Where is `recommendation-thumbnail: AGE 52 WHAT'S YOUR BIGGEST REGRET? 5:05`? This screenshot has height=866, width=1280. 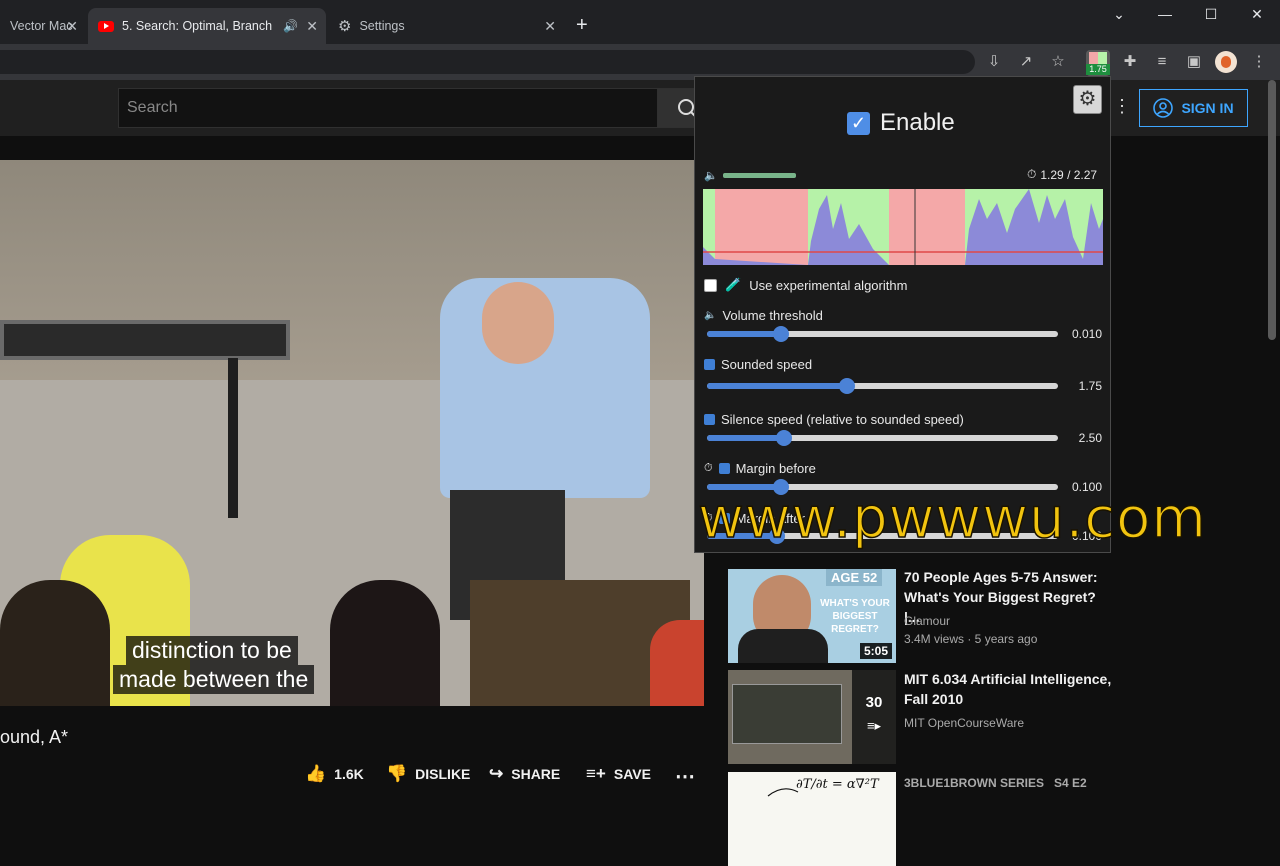 recommendation-thumbnail: AGE 52 WHAT'S YOUR BIGGEST REGRET? 5:05 is located at coordinates (812, 616).